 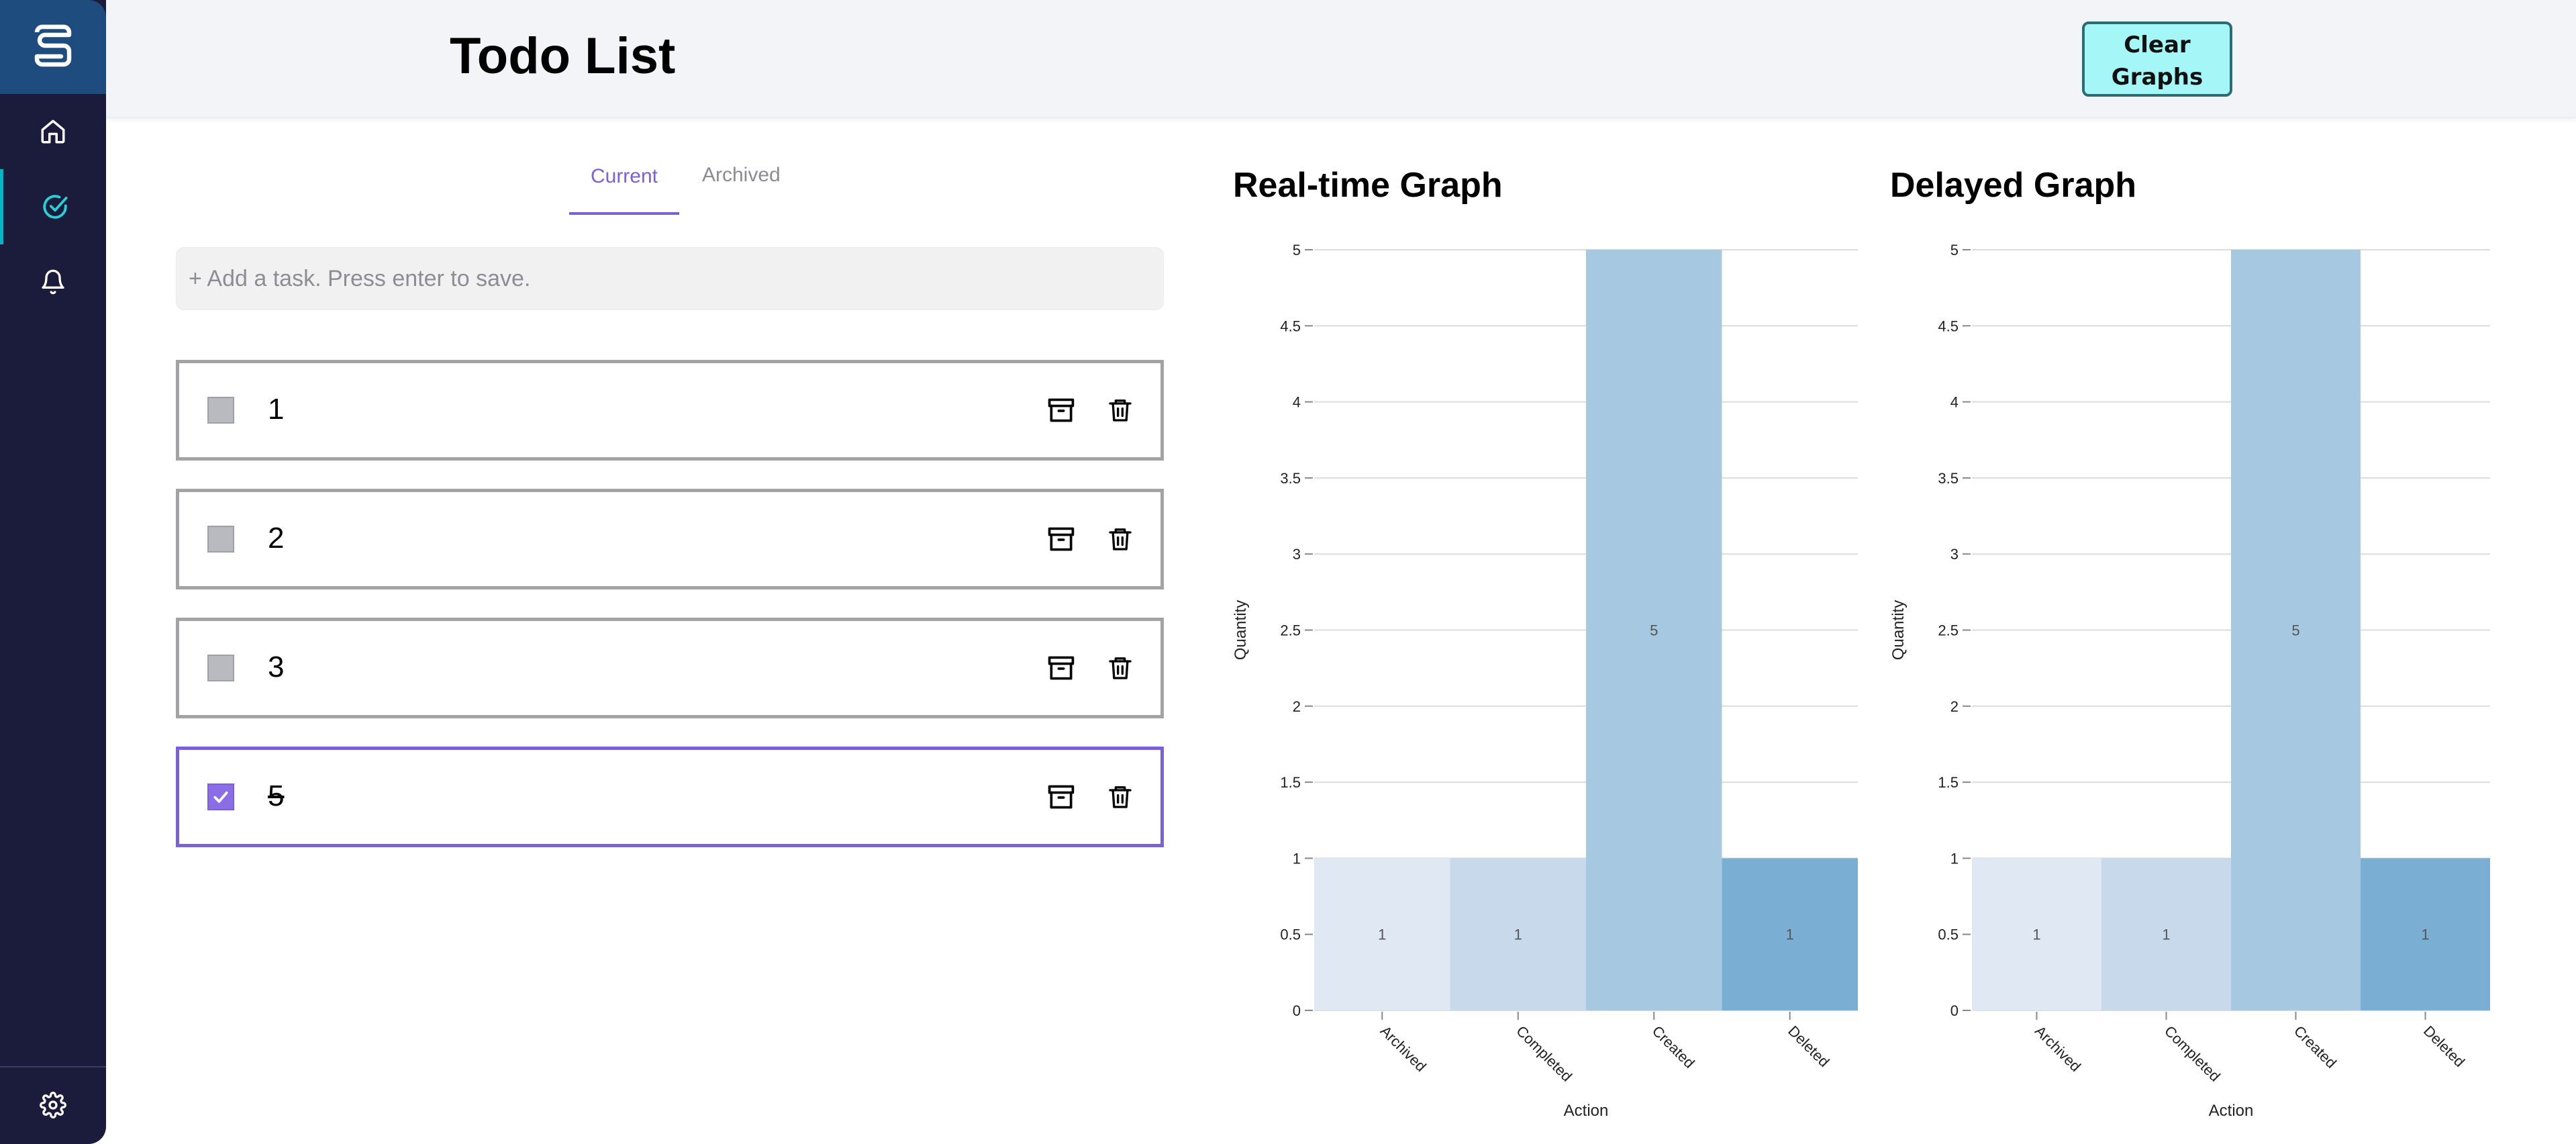 What do you see at coordinates (1341, 59) in the screenshot?
I see `header: Todo List Clear Graphs` at bounding box center [1341, 59].